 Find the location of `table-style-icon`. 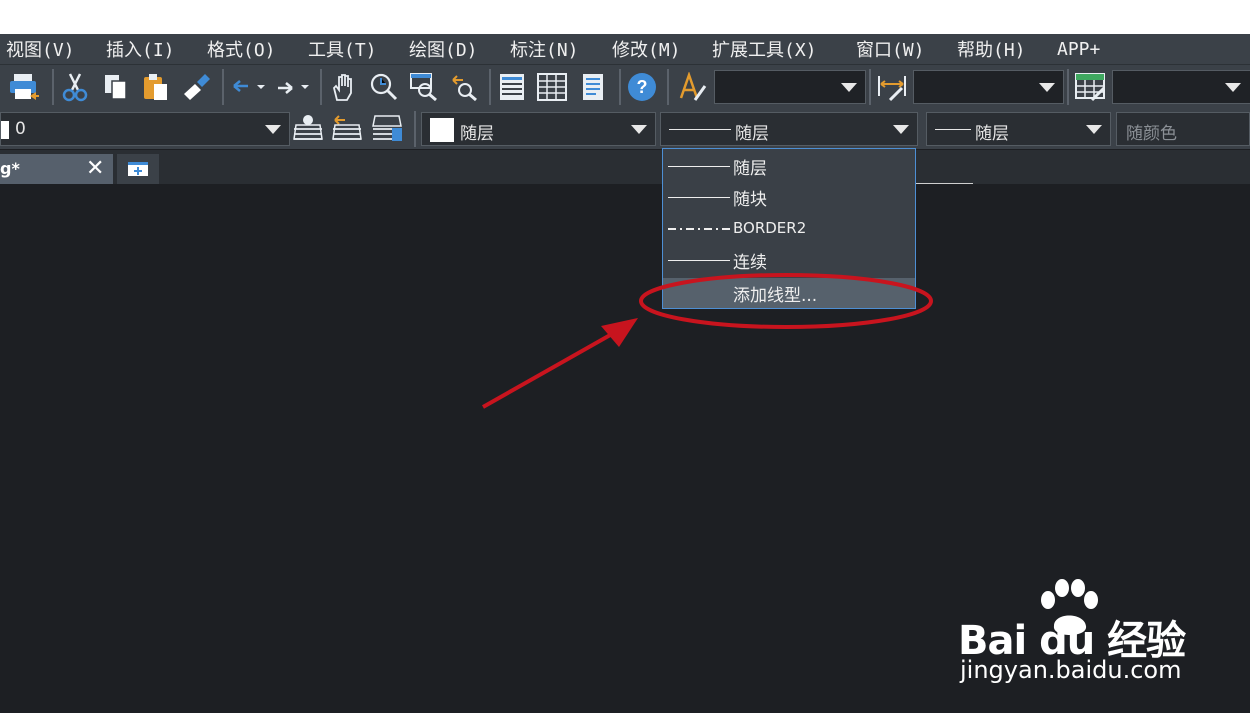

table-style-icon is located at coordinates (1090, 87).